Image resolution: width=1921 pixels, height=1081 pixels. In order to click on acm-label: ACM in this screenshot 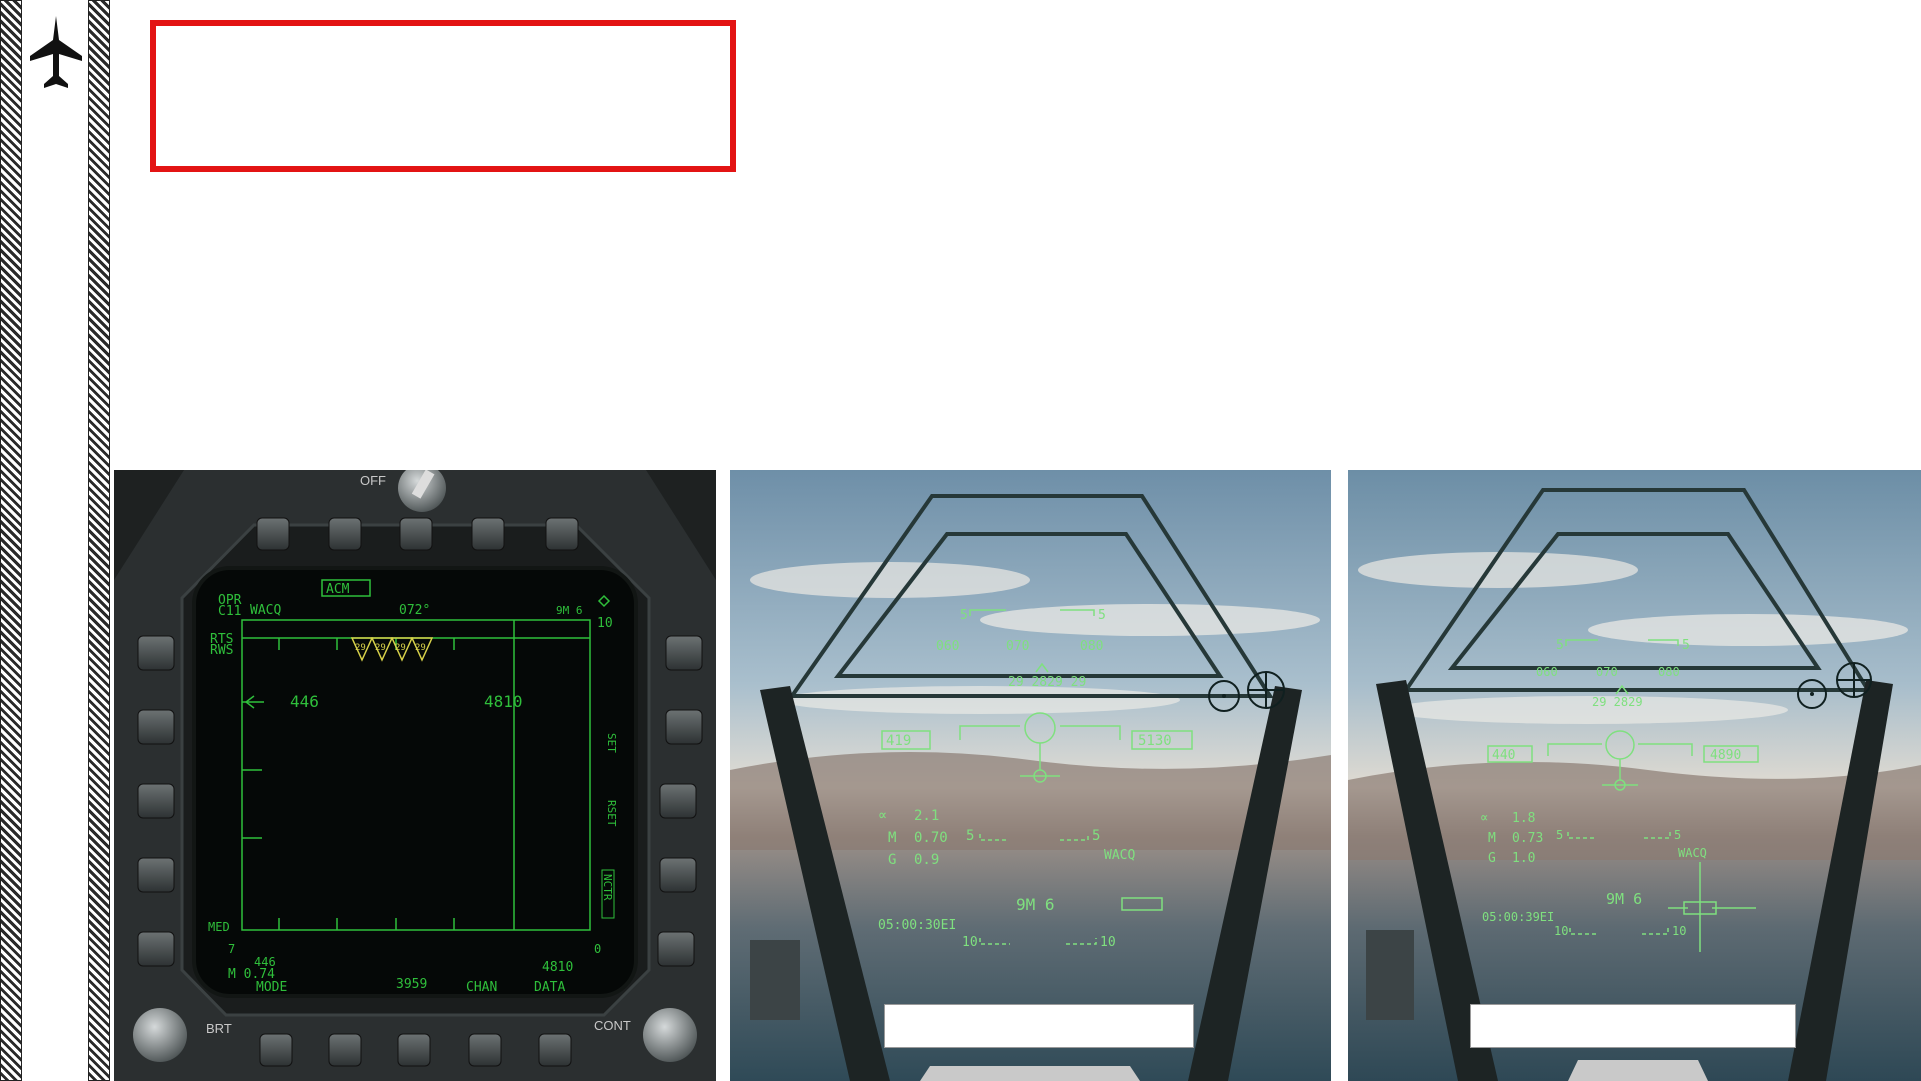, I will do `click(338, 589)`.